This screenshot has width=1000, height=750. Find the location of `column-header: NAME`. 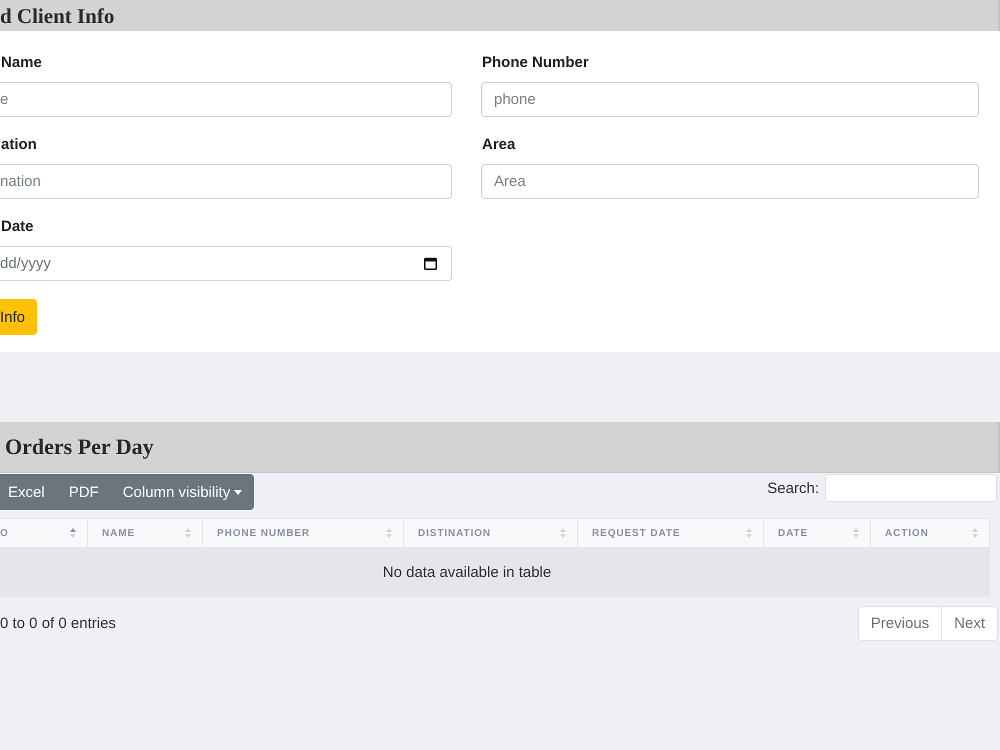

column-header: NAME is located at coordinates (145, 533).